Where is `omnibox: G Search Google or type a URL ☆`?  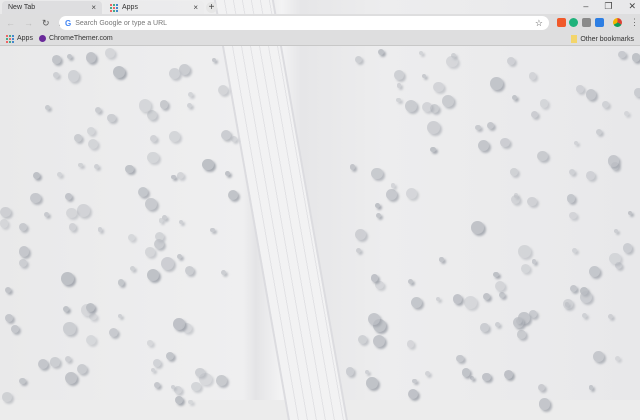 omnibox: G Search Google or type a URL ☆ is located at coordinates (304, 23).